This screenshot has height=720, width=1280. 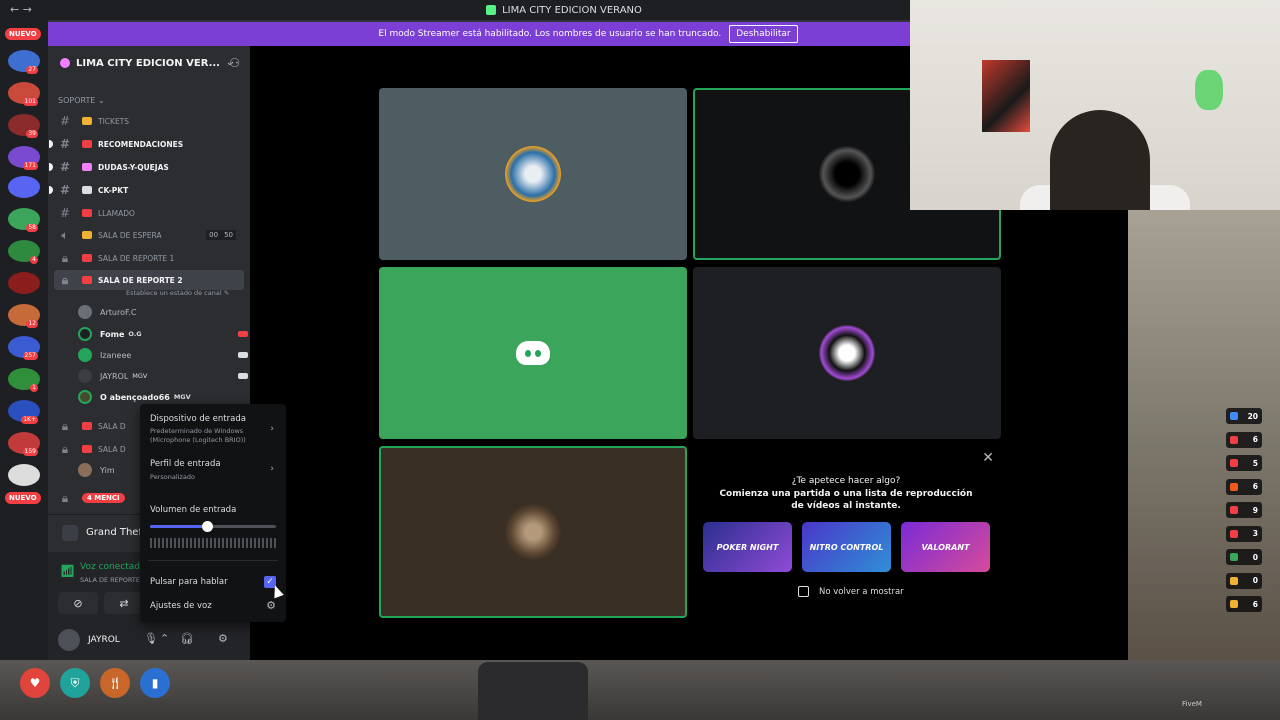 What do you see at coordinates (1255, 463) in the screenshot?
I see `hud-value: 5` at bounding box center [1255, 463].